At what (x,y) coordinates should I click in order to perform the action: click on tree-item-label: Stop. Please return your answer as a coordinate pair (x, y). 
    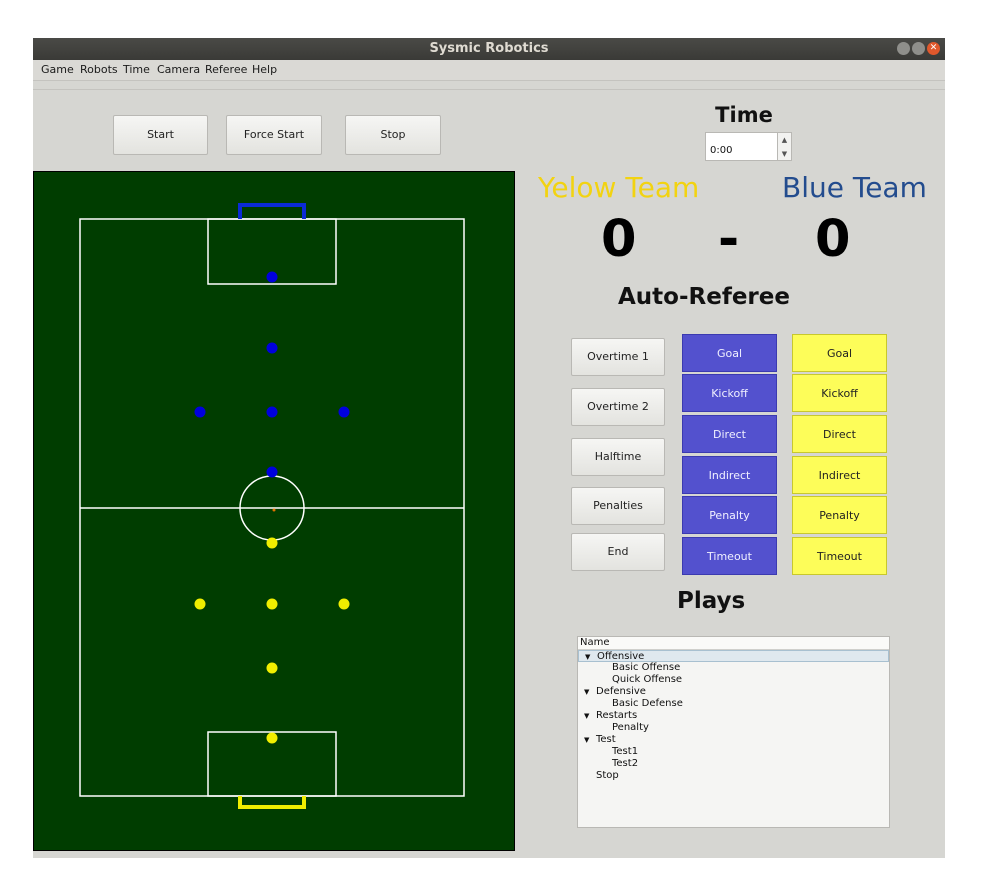
    Looking at the image, I should click on (607, 775).